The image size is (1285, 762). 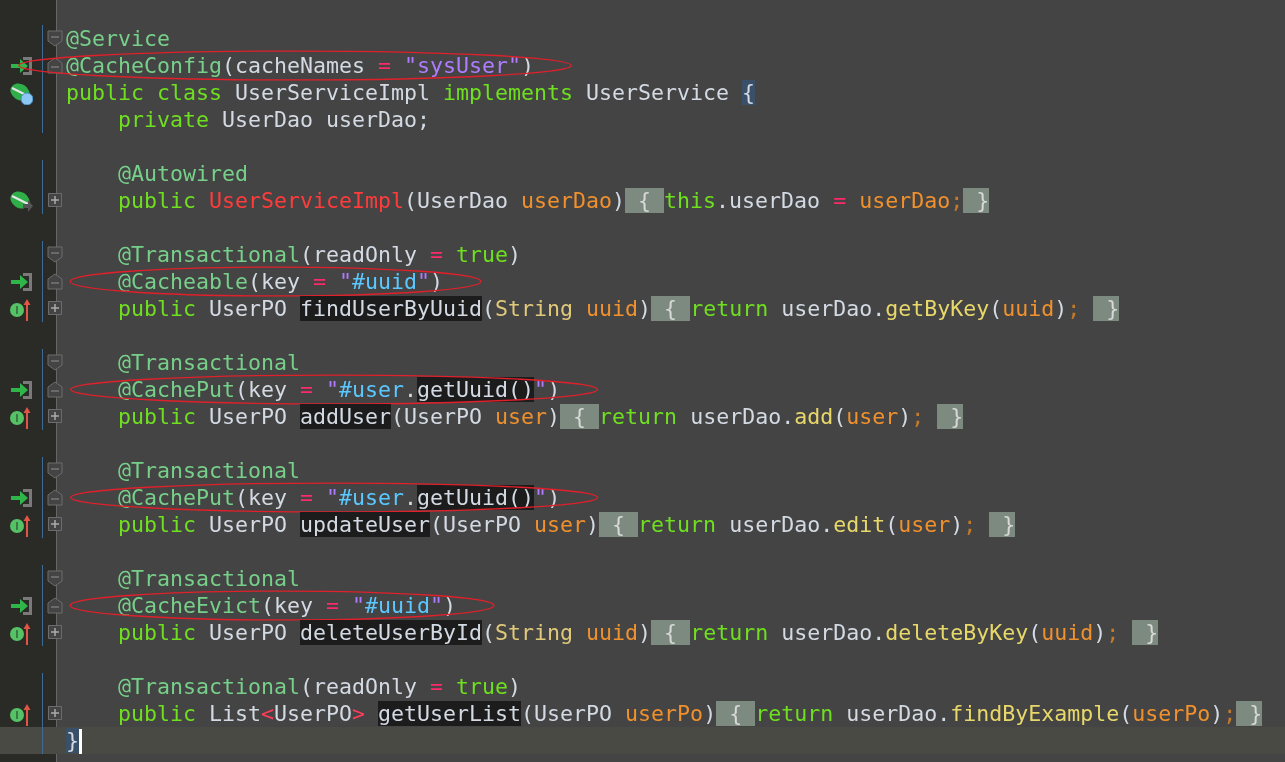 What do you see at coordinates (567, 524) in the screenshot?
I see `code-line: public UserPO updateUser(UserPO user) { return userDao.edit(user); }` at bounding box center [567, 524].